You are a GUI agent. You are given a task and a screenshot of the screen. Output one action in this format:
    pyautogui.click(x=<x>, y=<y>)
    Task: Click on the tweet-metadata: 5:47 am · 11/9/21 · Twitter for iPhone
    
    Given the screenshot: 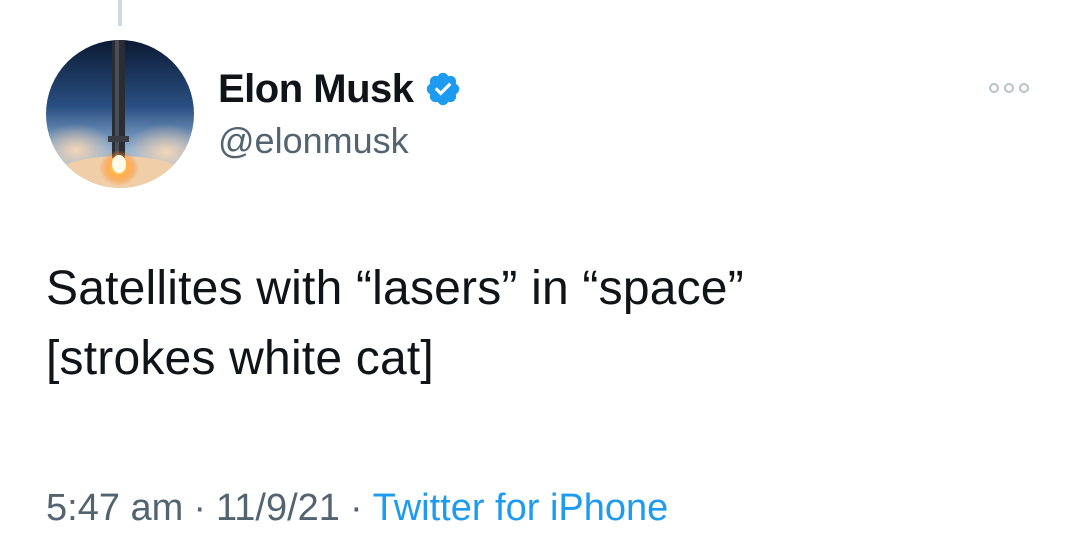 What is the action you would take?
    pyautogui.click(x=357, y=508)
    